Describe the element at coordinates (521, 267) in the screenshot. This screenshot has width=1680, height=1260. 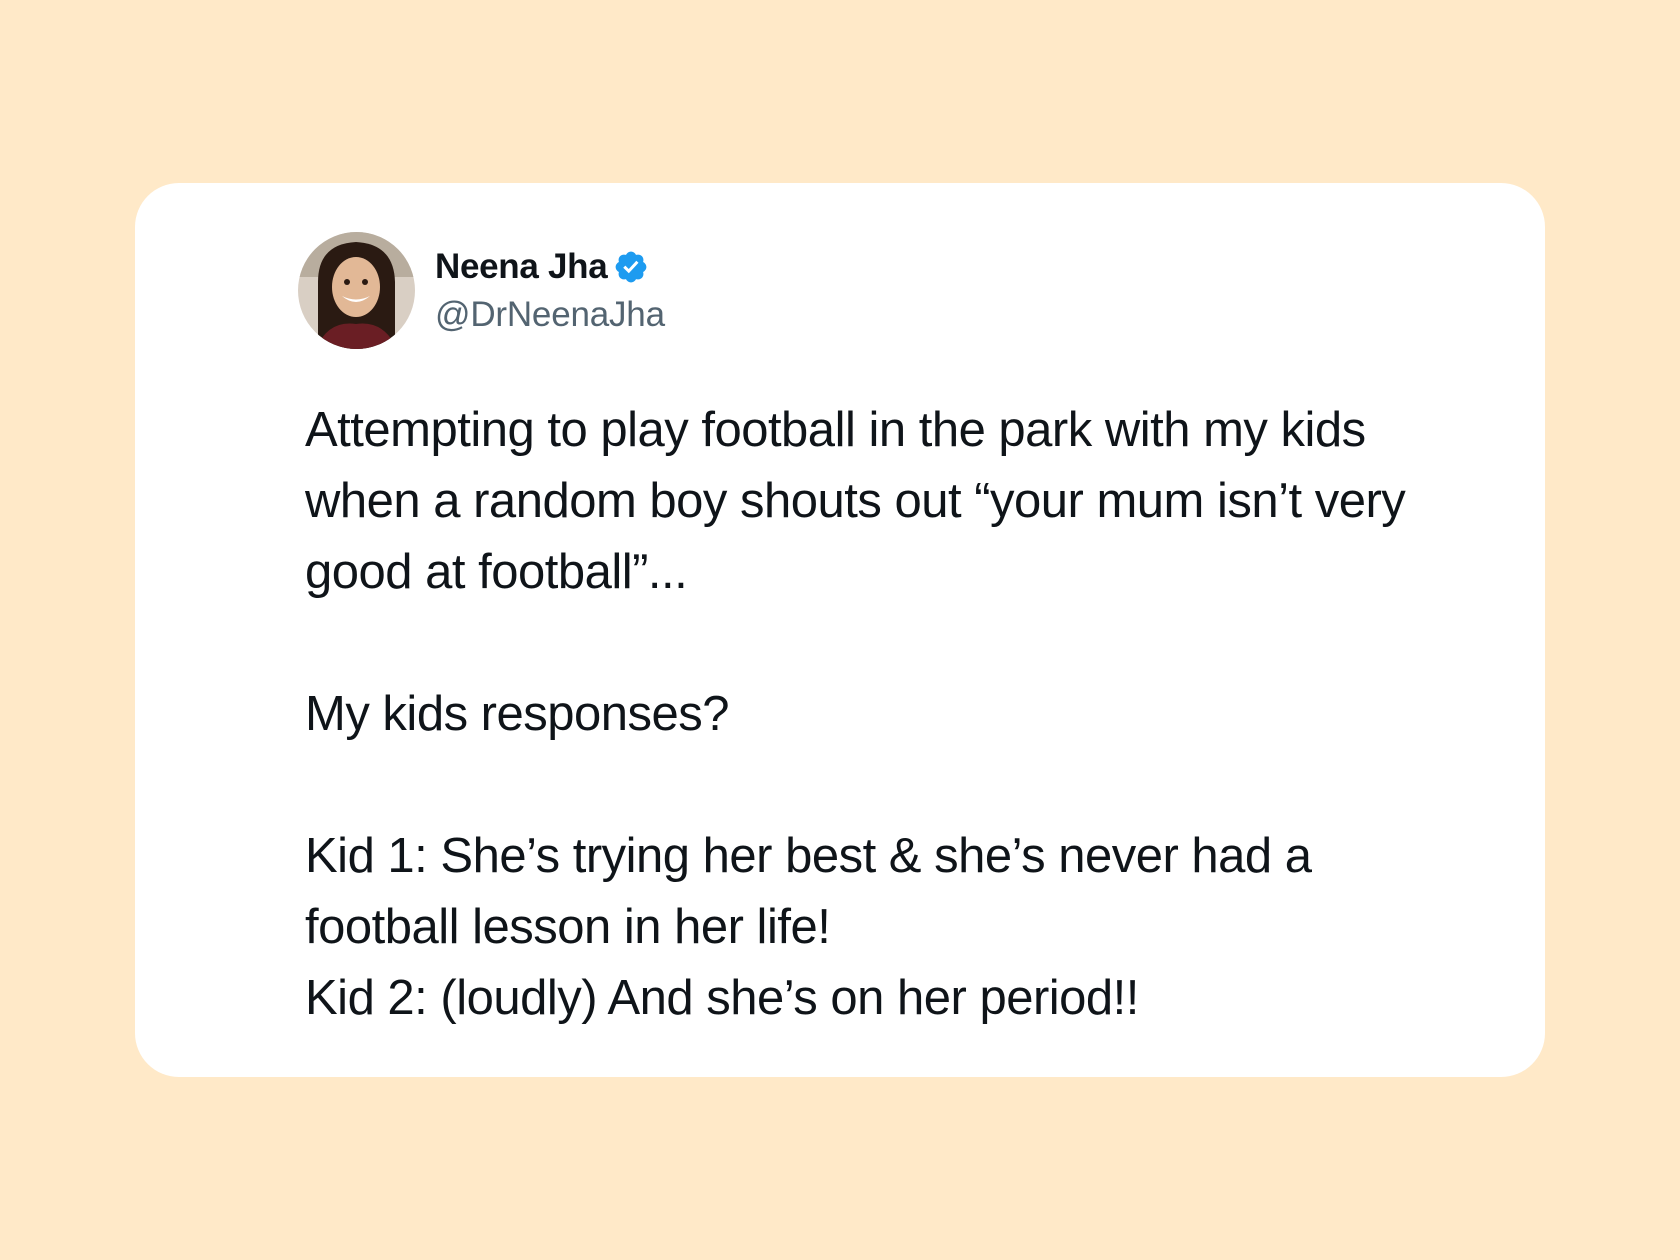
I see `display-name: Neena Jha` at that location.